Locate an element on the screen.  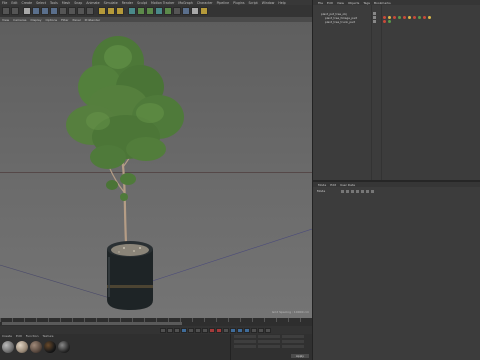
attribute-menu-user-data: User Data is located at coordinates (347, 185).